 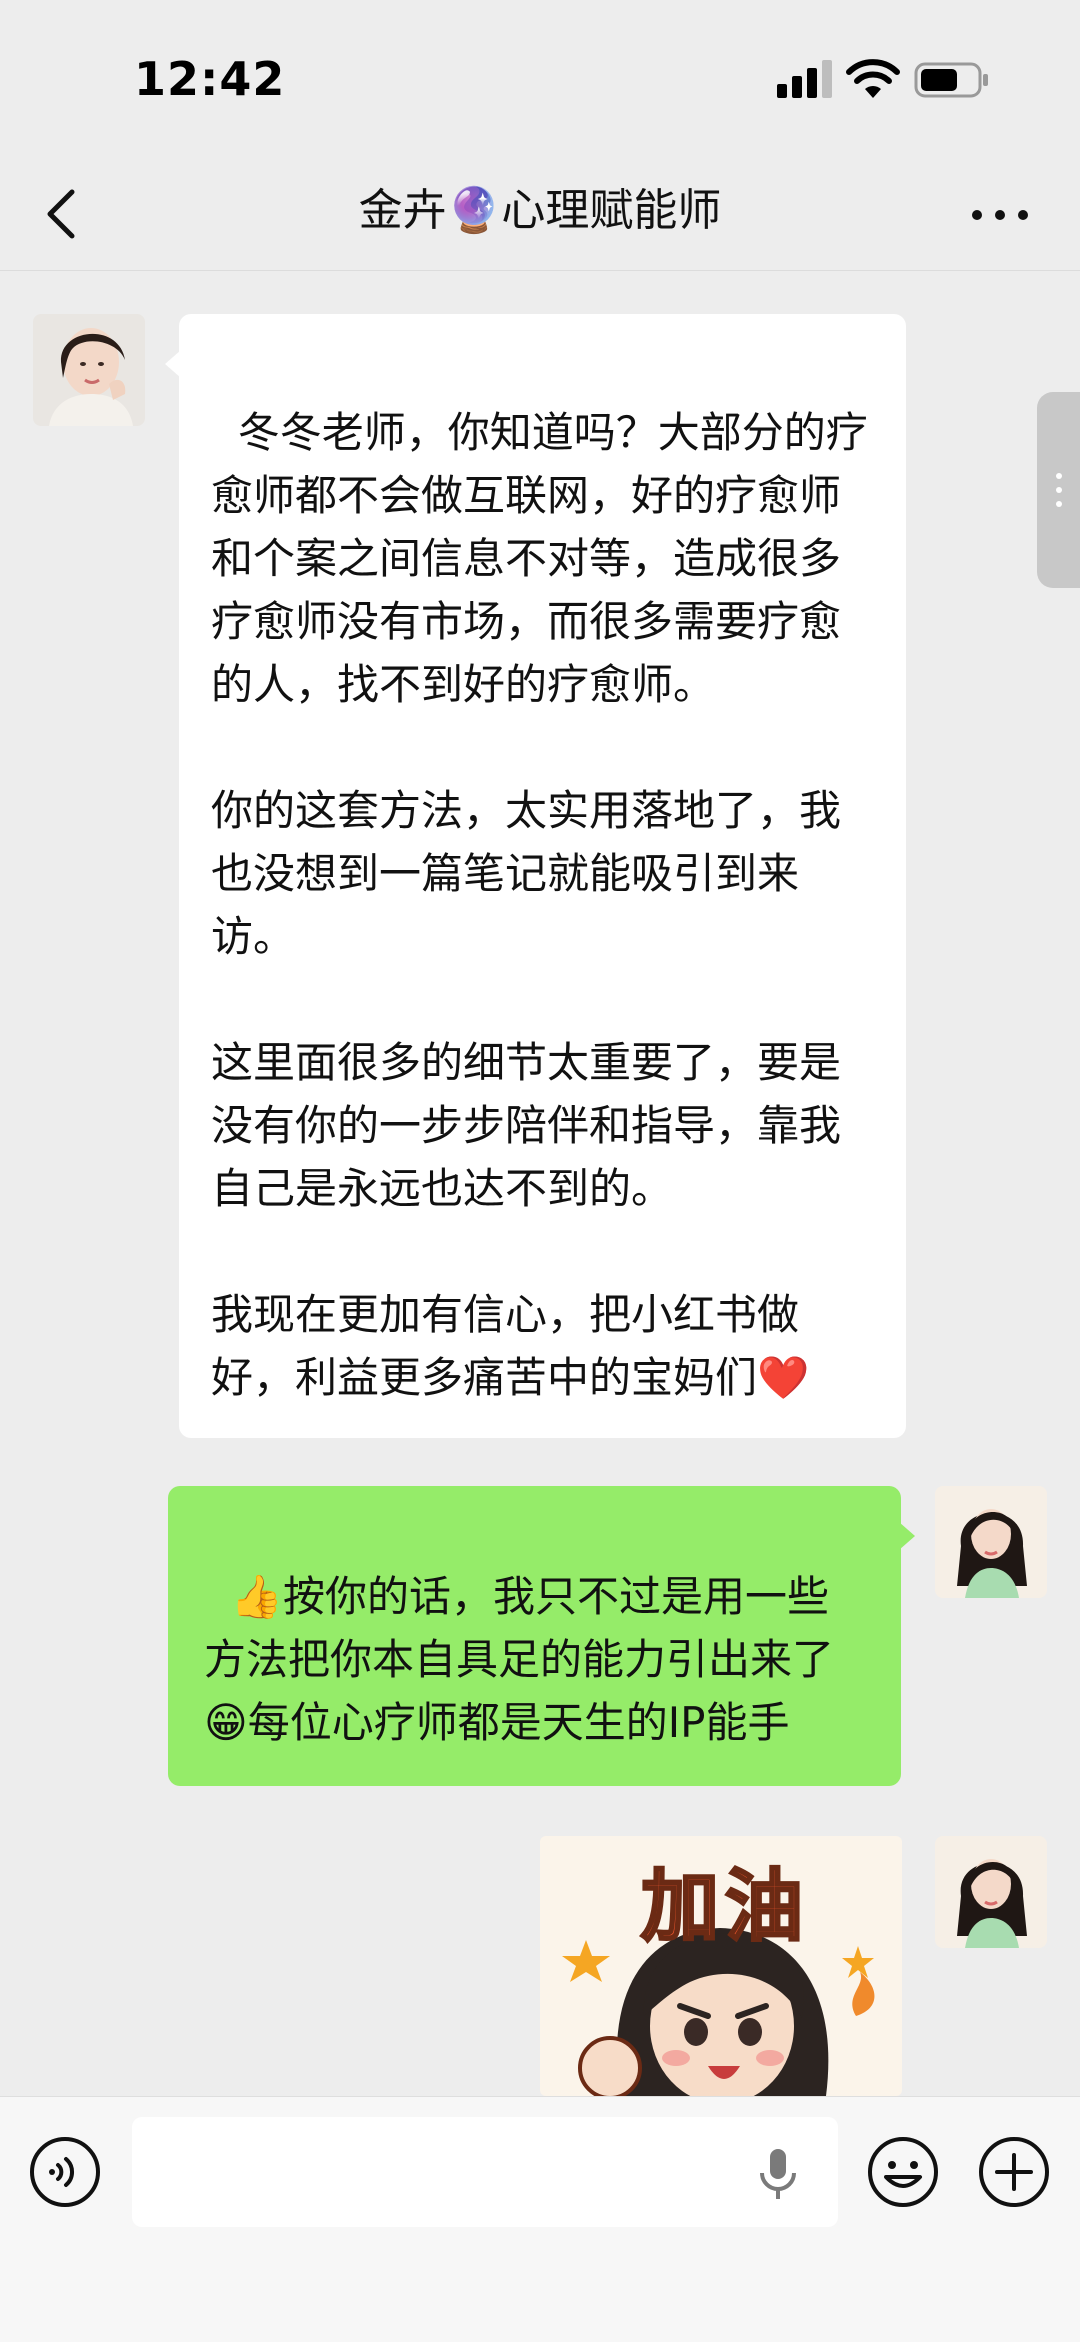 What do you see at coordinates (721, 1966) in the screenshot?
I see `sticker-message: 加油` at bounding box center [721, 1966].